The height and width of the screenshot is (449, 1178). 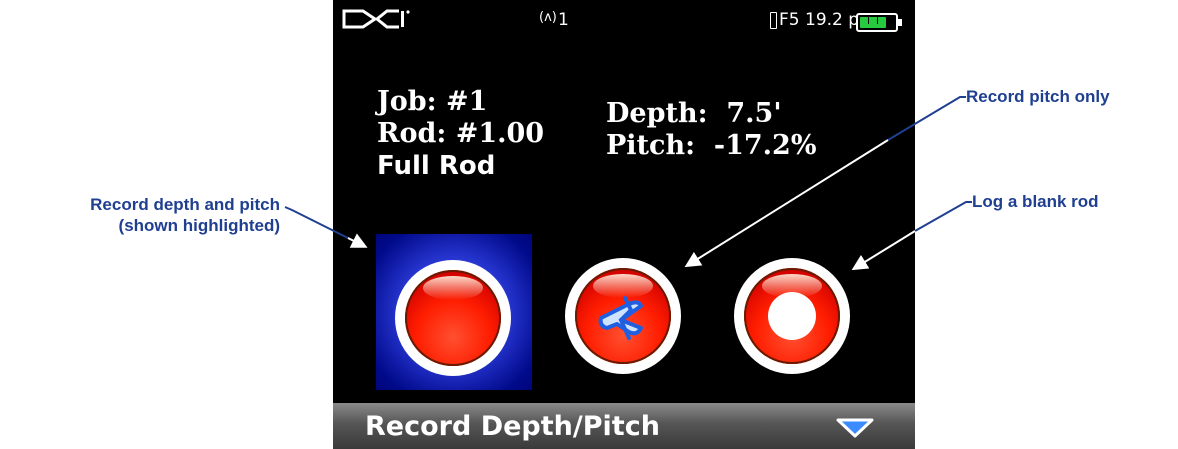 What do you see at coordinates (926, 118) in the screenshot?
I see `leader-line-pitch-only` at bounding box center [926, 118].